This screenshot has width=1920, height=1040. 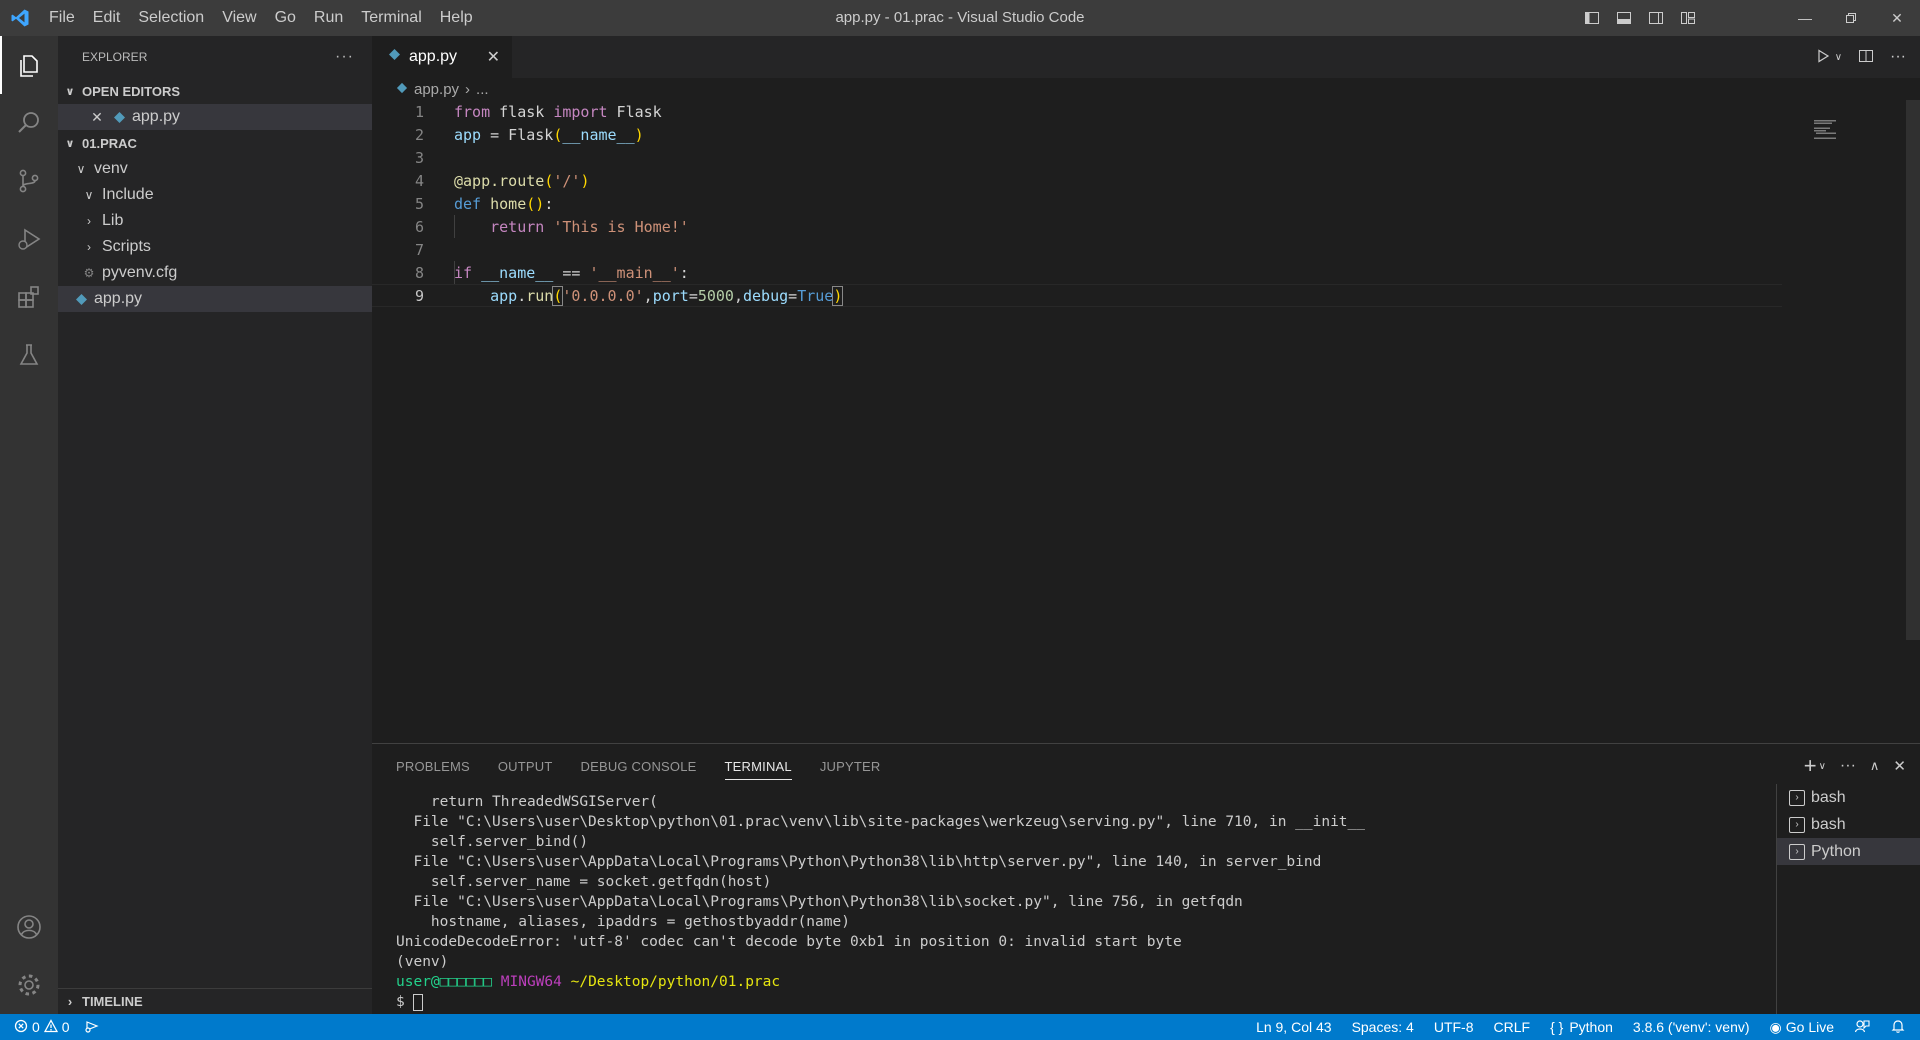 What do you see at coordinates (850, 766) in the screenshot?
I see `tab-jupyter: JUPYTER` at bounding box center [850, 766].